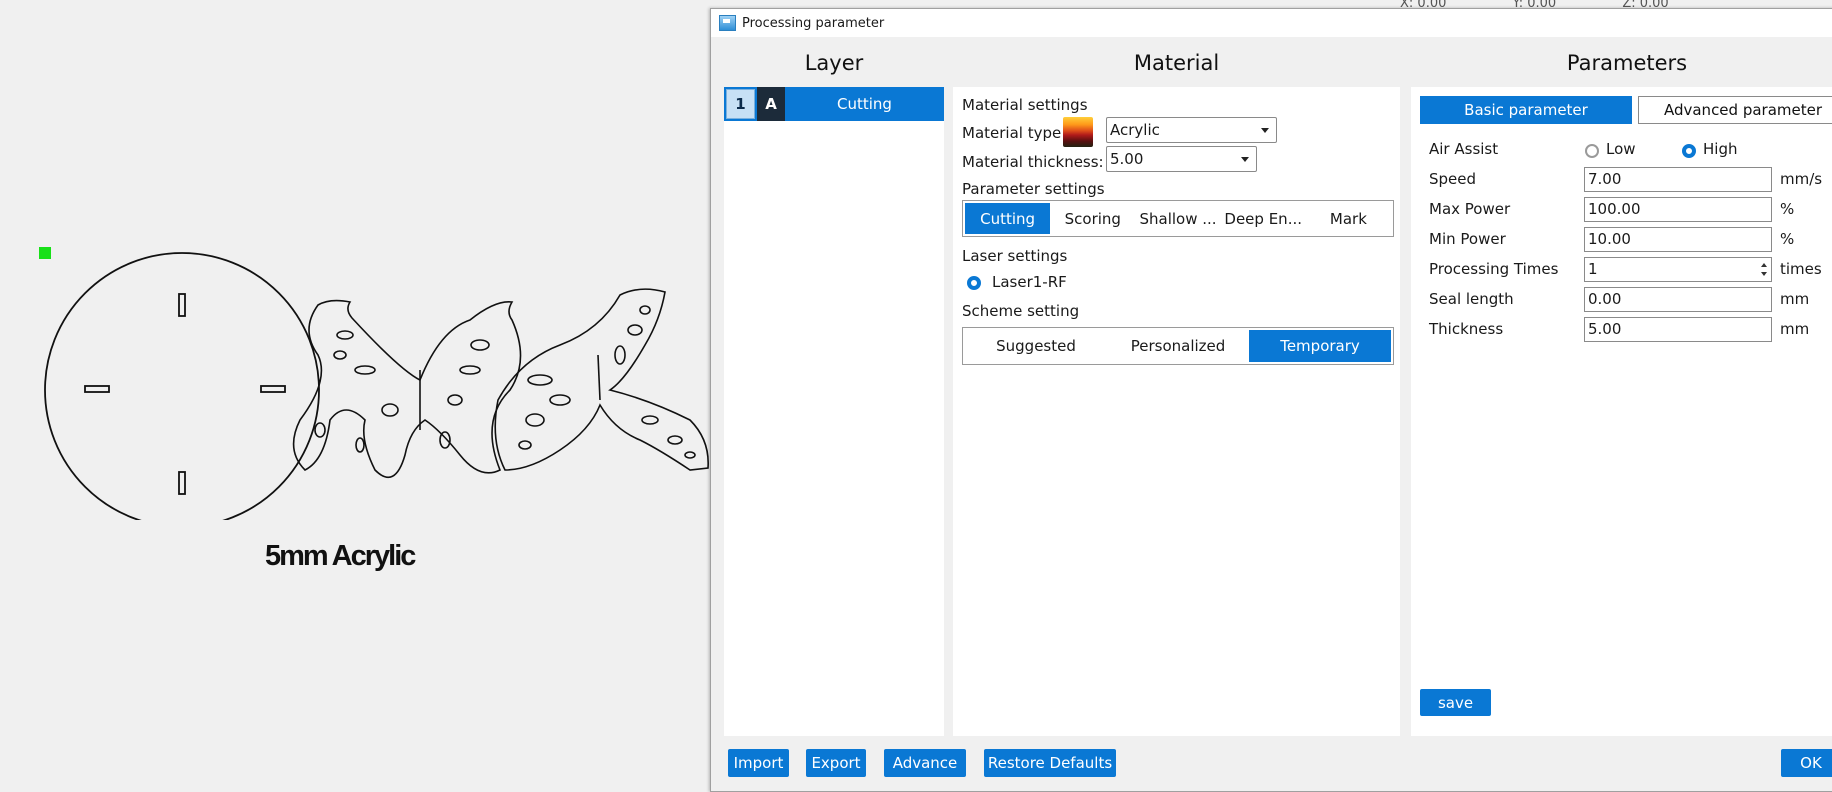 The height and width of the screenshot is (792, 1832). What do you see at coordinates (1271, 23) in the screenshot?
I see `dialog-titlebar: Processing parameter` at bounding box center [1271, 23].